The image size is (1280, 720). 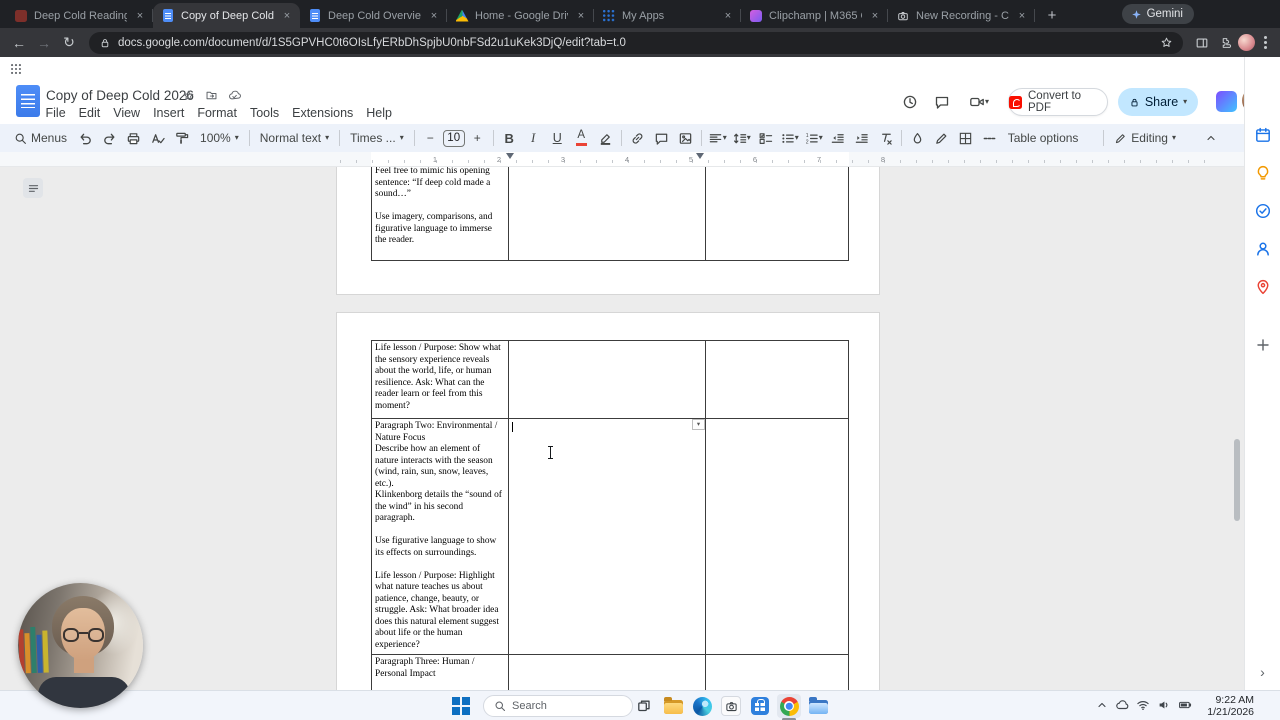 What do you see at coordinates (89, 113) in the screenshot?
I see `menu-edit: Edit` at bounding box center [89, 113].